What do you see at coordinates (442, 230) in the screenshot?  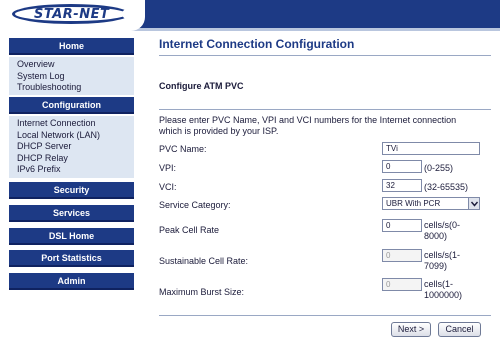 I see `peak-cell-rate-hint: cells/s(0-8000)` at bounding box center [442, 230].